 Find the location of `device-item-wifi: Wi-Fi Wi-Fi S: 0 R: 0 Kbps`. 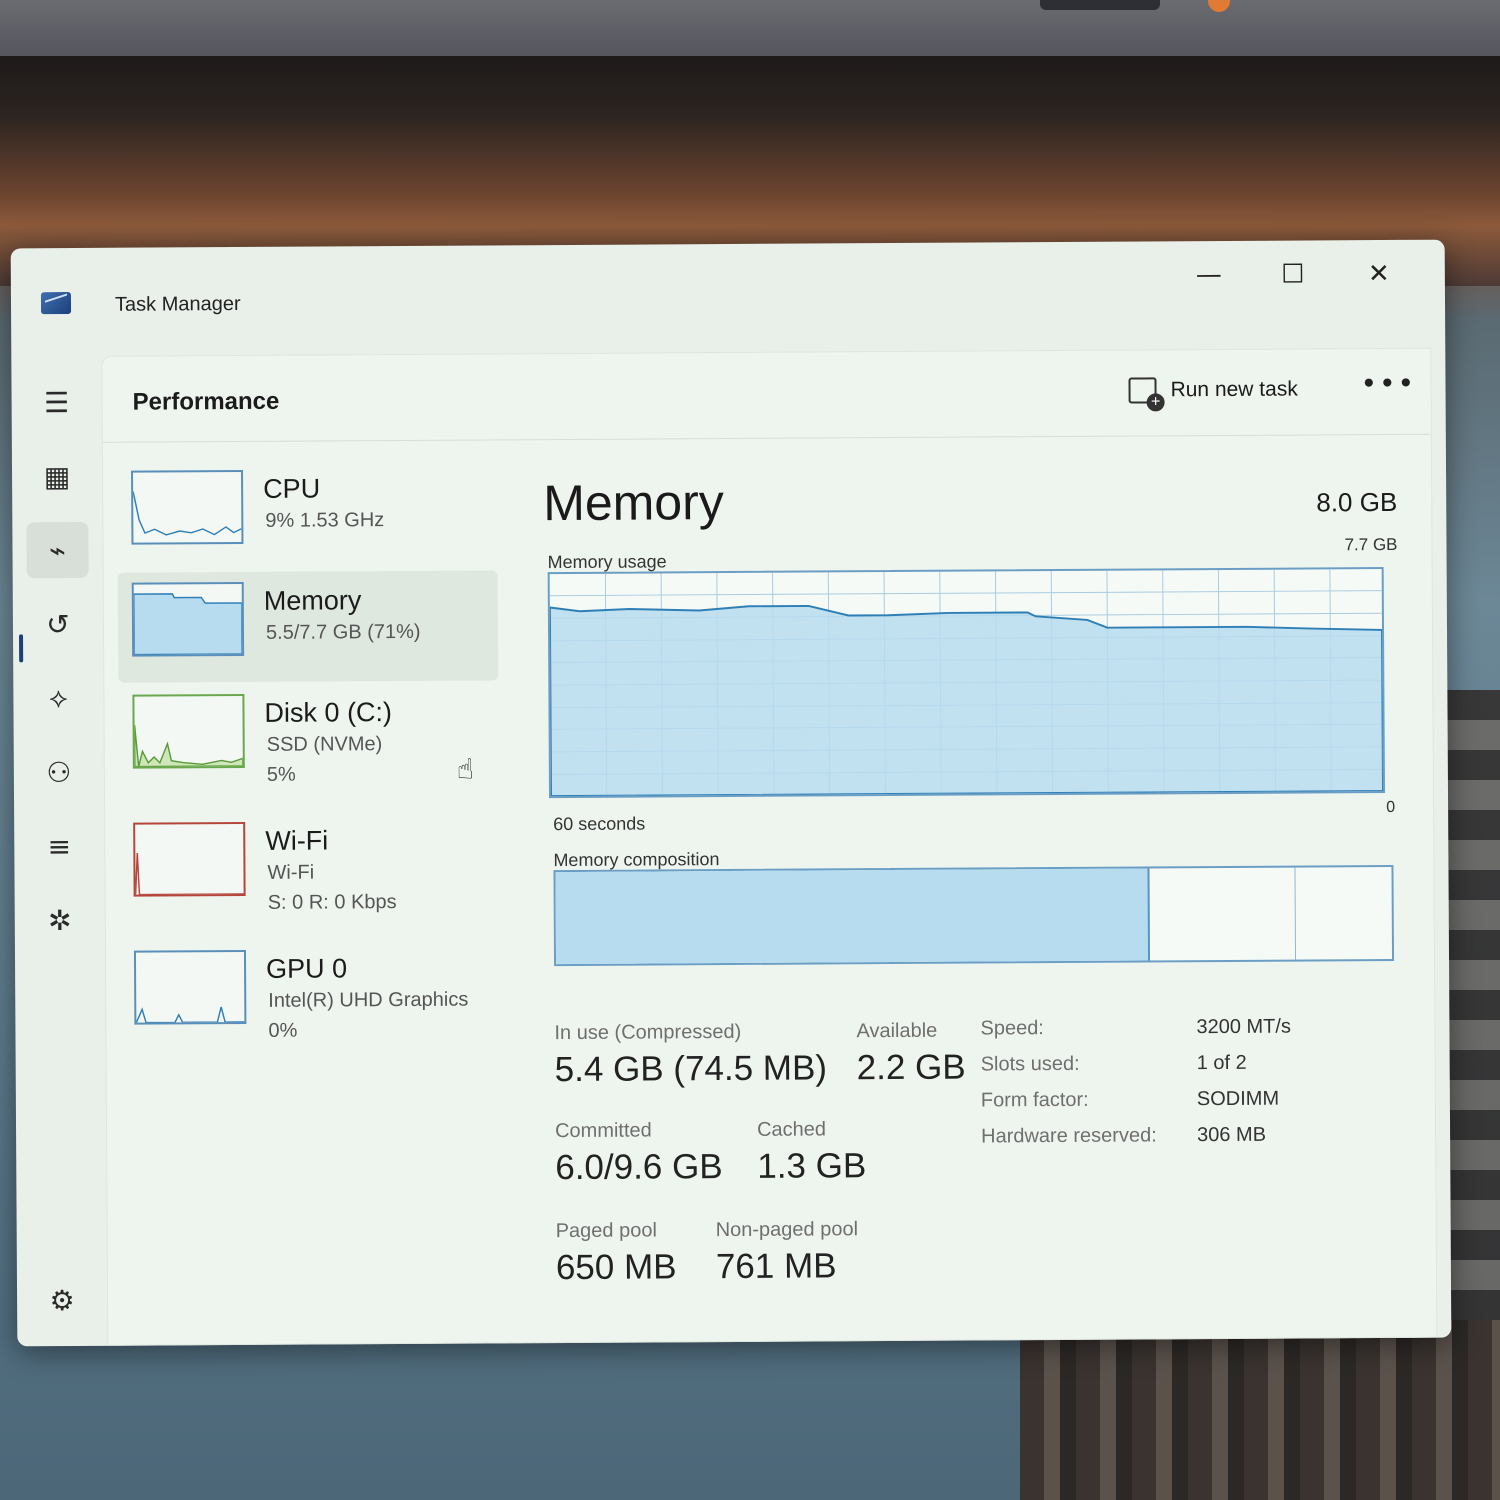

device-item-wifi: Wi-Fi Wi-Fi S: 0 R: 0 Kbps is located at coordinates (309, 866).